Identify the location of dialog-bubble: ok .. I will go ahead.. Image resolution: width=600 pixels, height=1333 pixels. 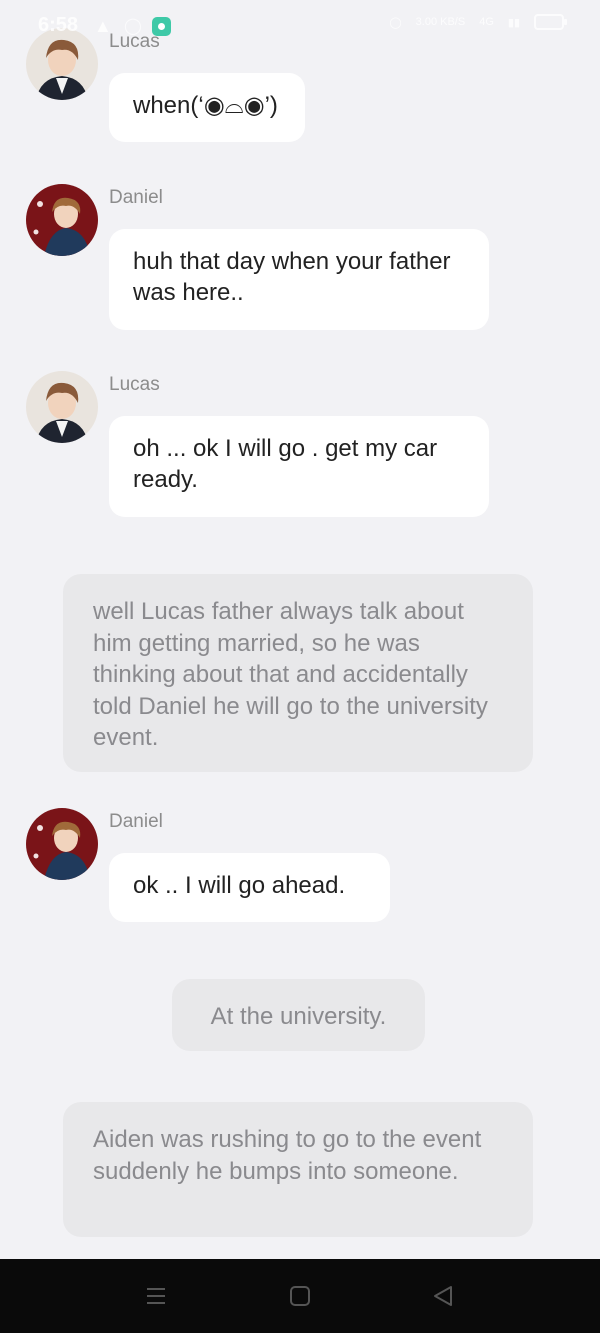
(249, 887).